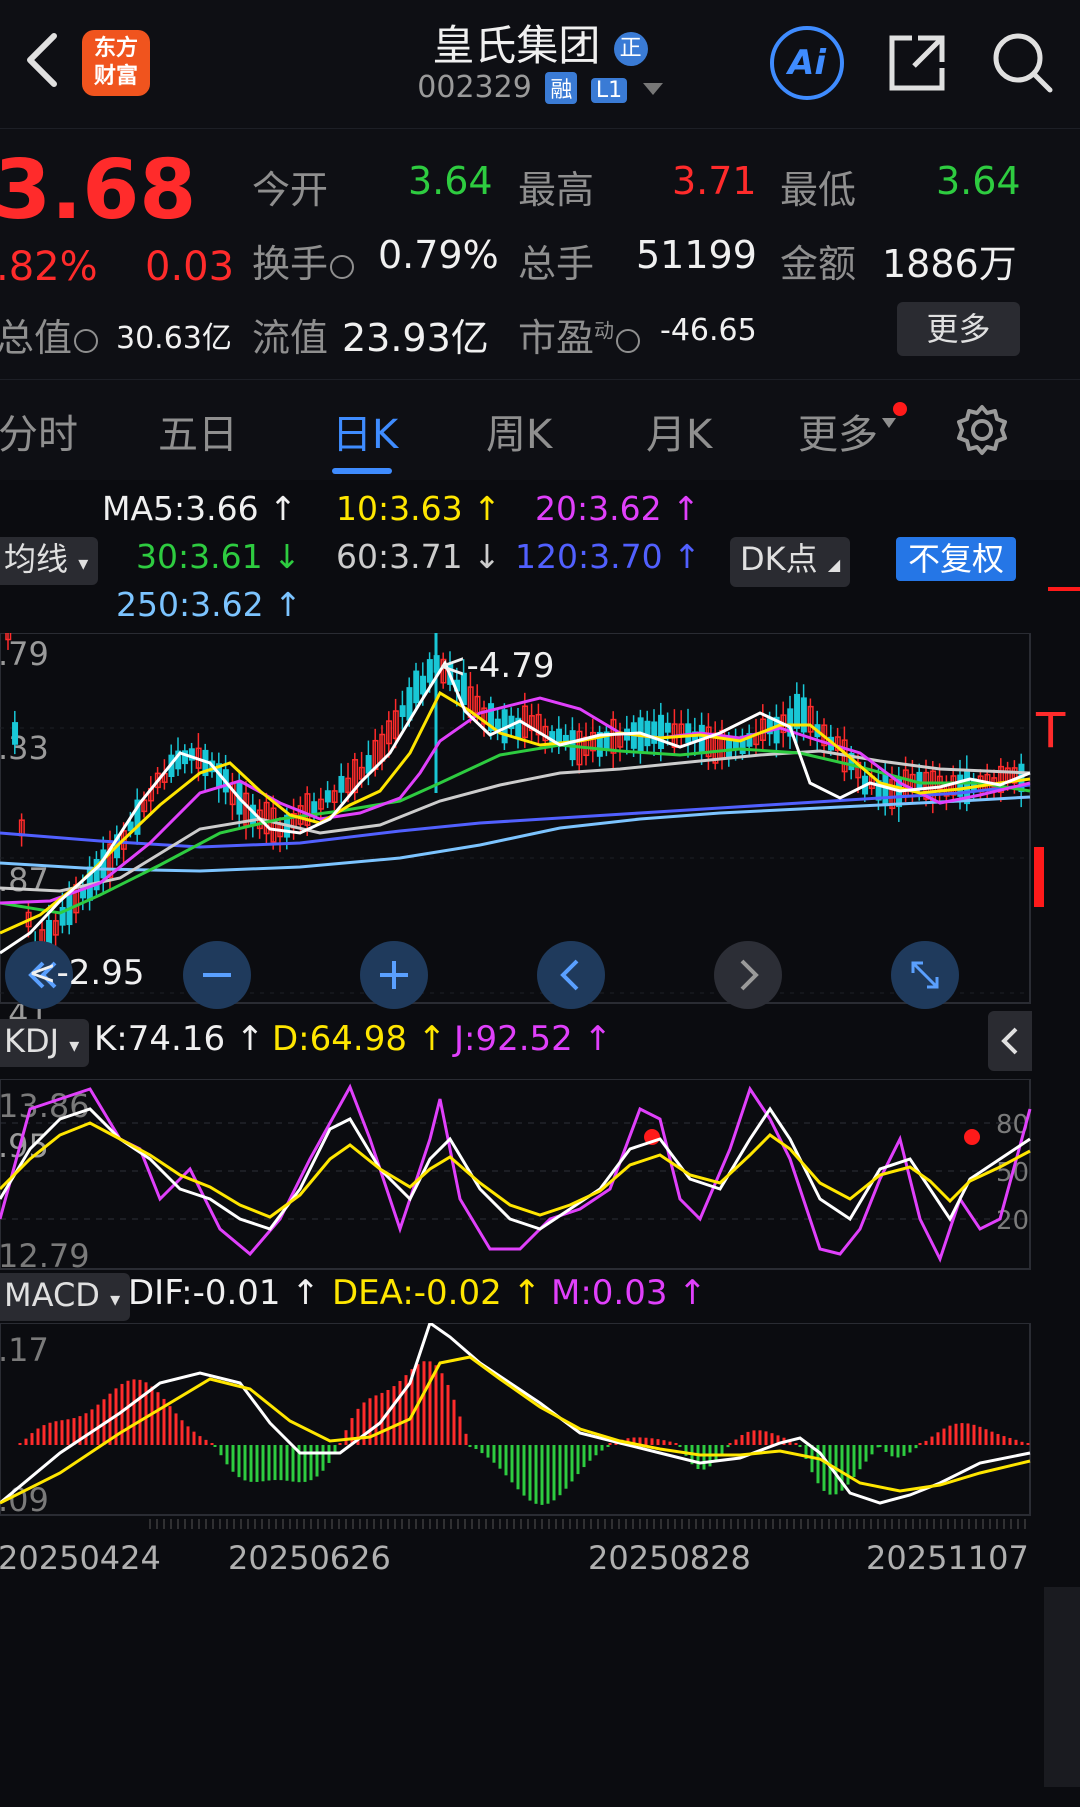  Describe the element at coordinates (174, 338) in the screenshot. I see `mcap-value: 30.63亿` at that location.